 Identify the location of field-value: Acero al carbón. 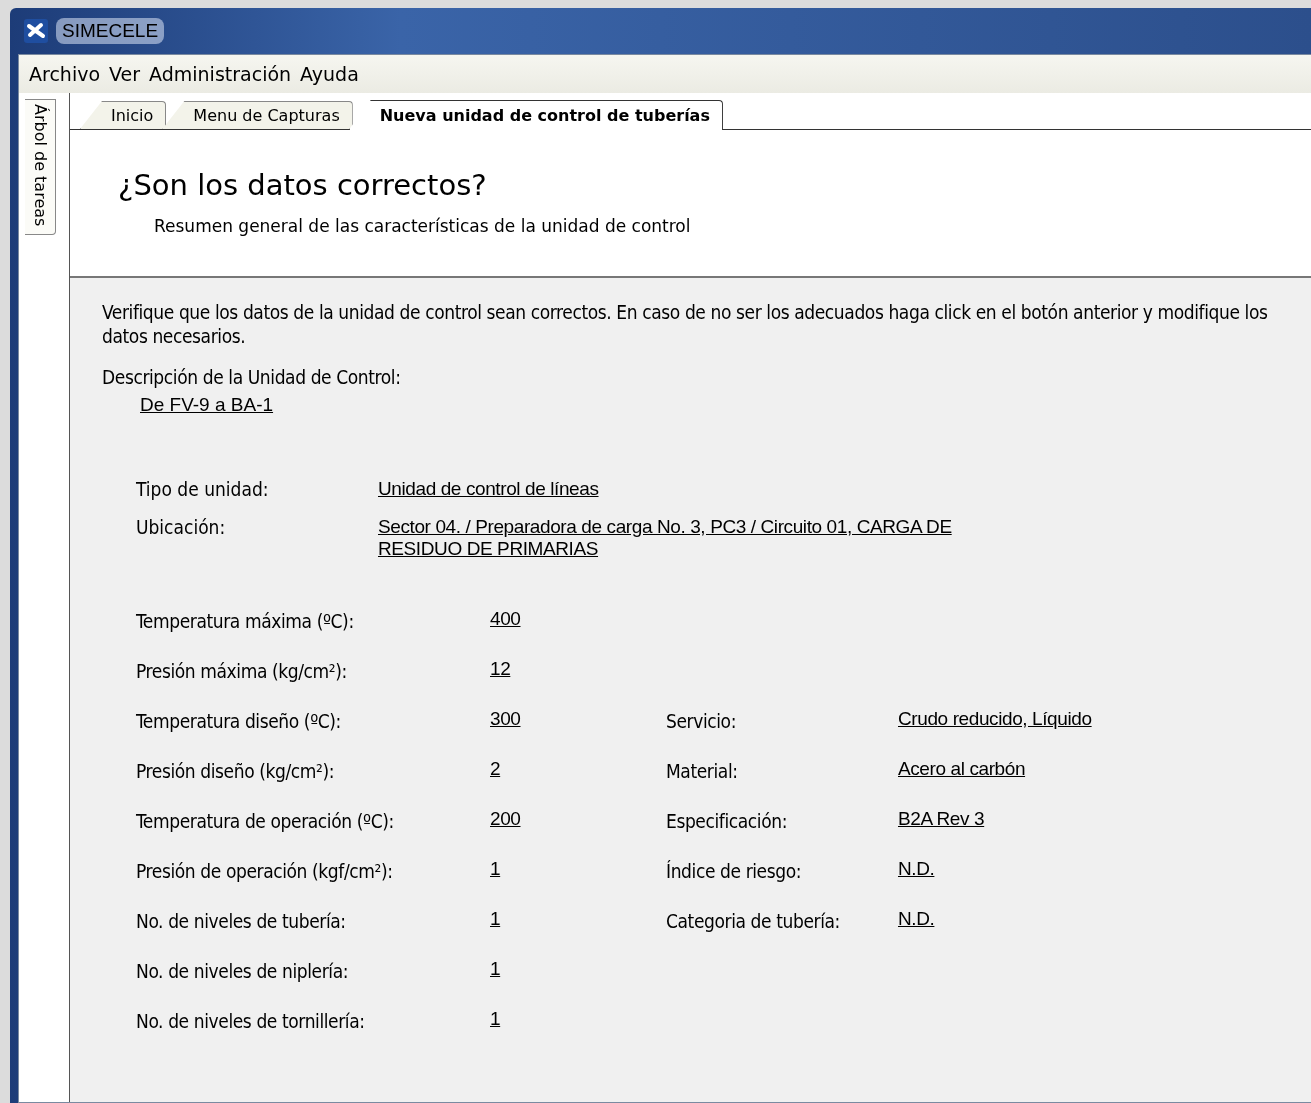
(962, 769).